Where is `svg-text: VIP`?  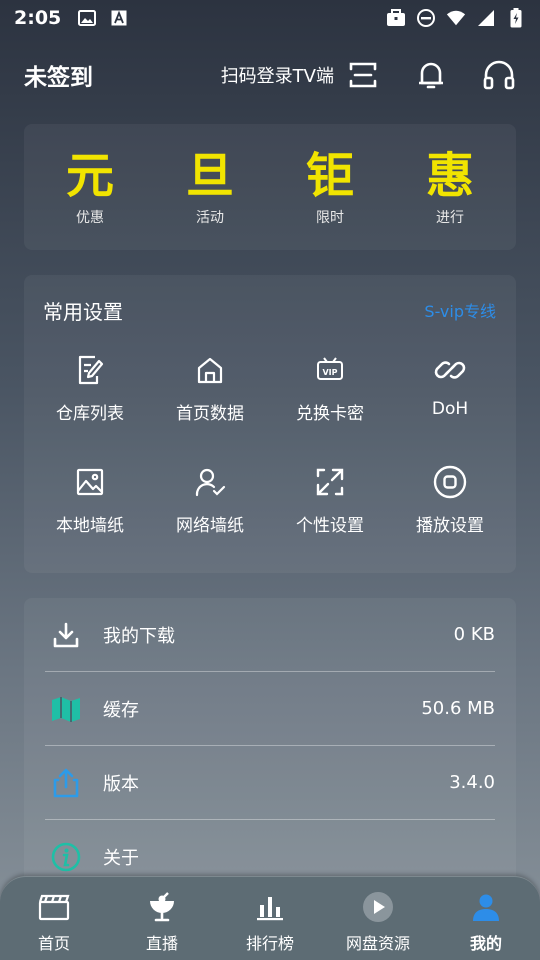
svg-text: VIP is located at coordinates (329, 372).